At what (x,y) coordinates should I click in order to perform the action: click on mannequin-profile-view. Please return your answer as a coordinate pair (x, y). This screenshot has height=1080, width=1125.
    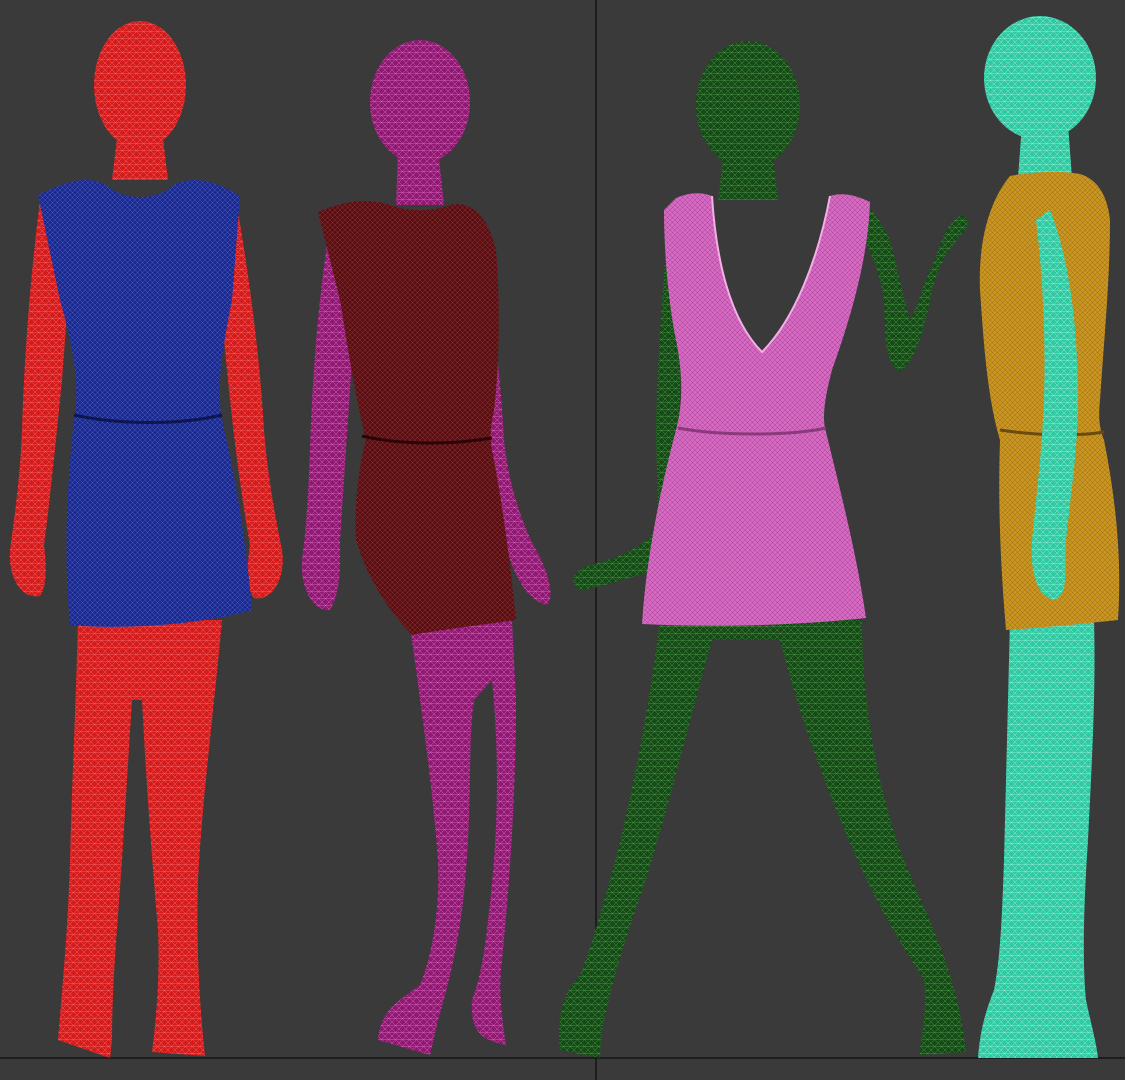
    Looking at the image, I should click on (1049, 537).